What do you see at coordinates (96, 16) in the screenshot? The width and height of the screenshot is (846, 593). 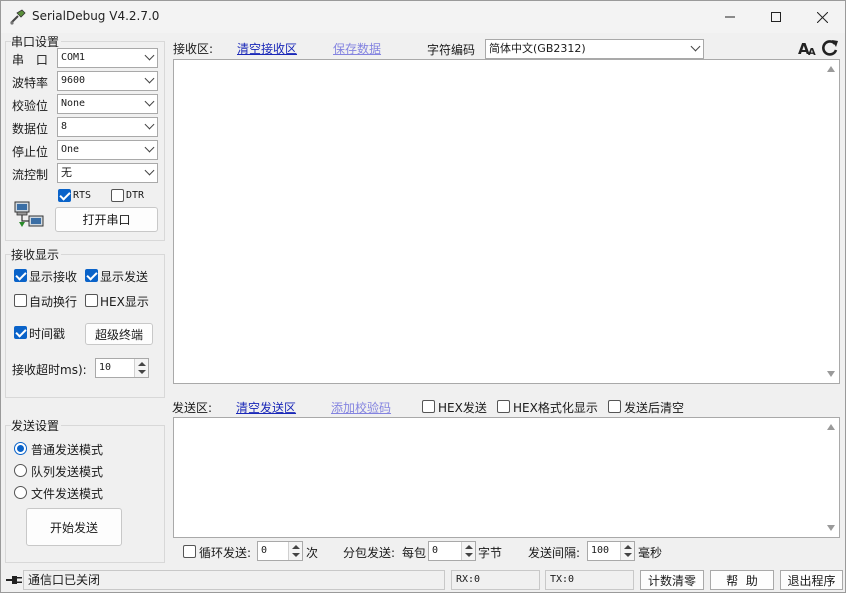 I see `window-title: SerialDebug V4.2.7.0` at bounding box center [96, 16].